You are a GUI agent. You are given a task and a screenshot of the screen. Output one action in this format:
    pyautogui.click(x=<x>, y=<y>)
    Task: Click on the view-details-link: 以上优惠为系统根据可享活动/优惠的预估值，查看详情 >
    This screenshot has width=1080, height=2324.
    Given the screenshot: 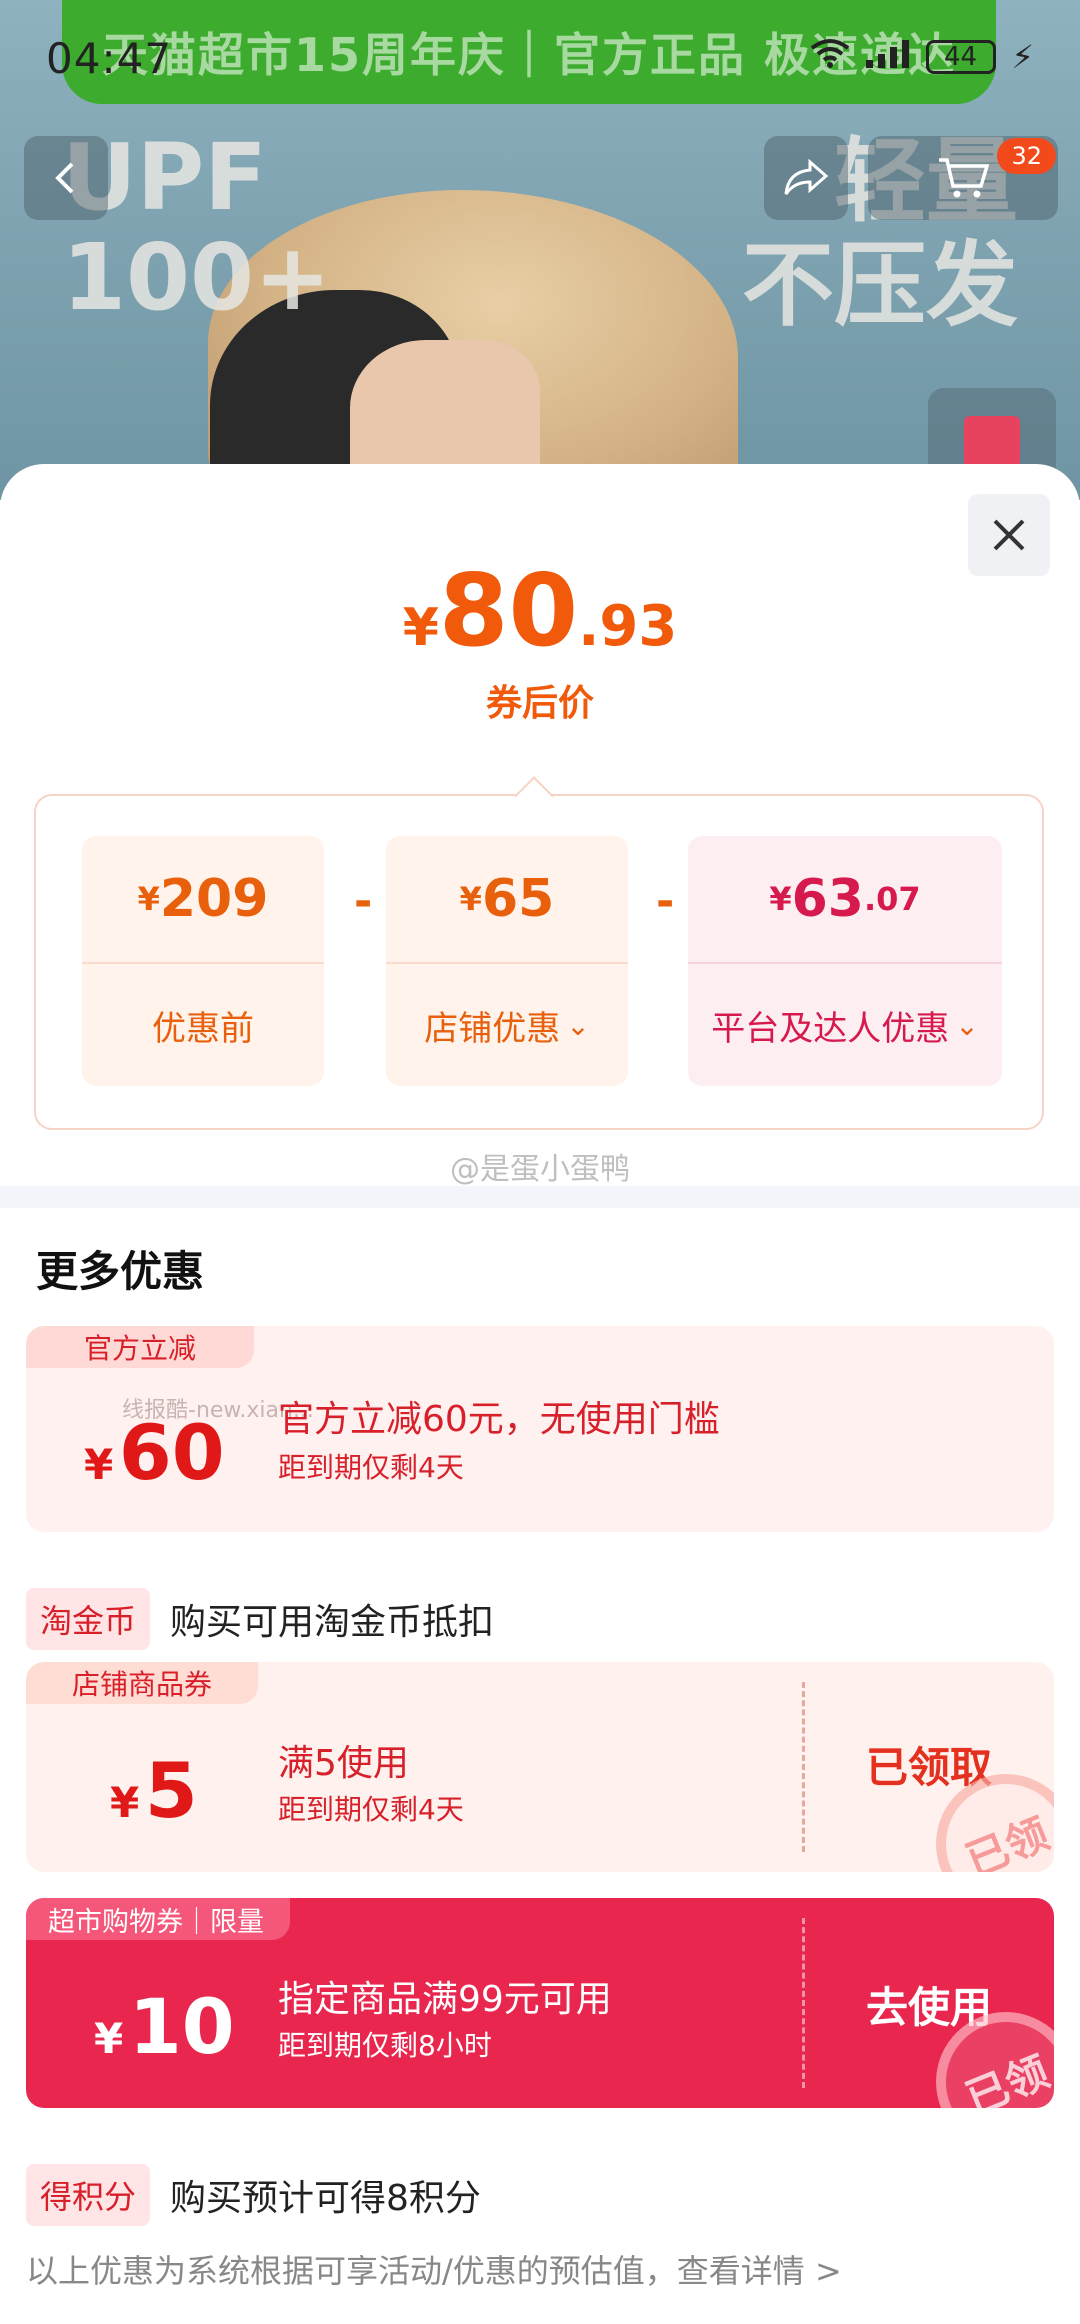 What is the action you would take?
    pyautogui.click(x=434, y=2269)
    